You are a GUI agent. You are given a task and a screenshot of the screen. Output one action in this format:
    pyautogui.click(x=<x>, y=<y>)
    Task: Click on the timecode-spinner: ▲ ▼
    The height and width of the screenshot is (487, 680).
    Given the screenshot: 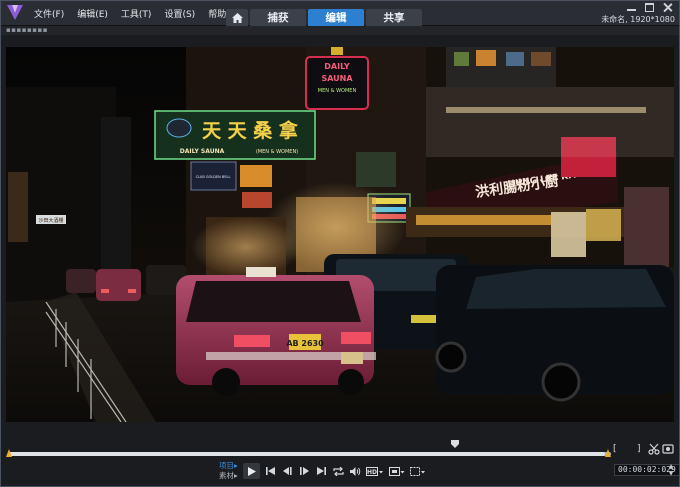 What is the action you would take?
    pyautogui.click(x=671, y=470)
    